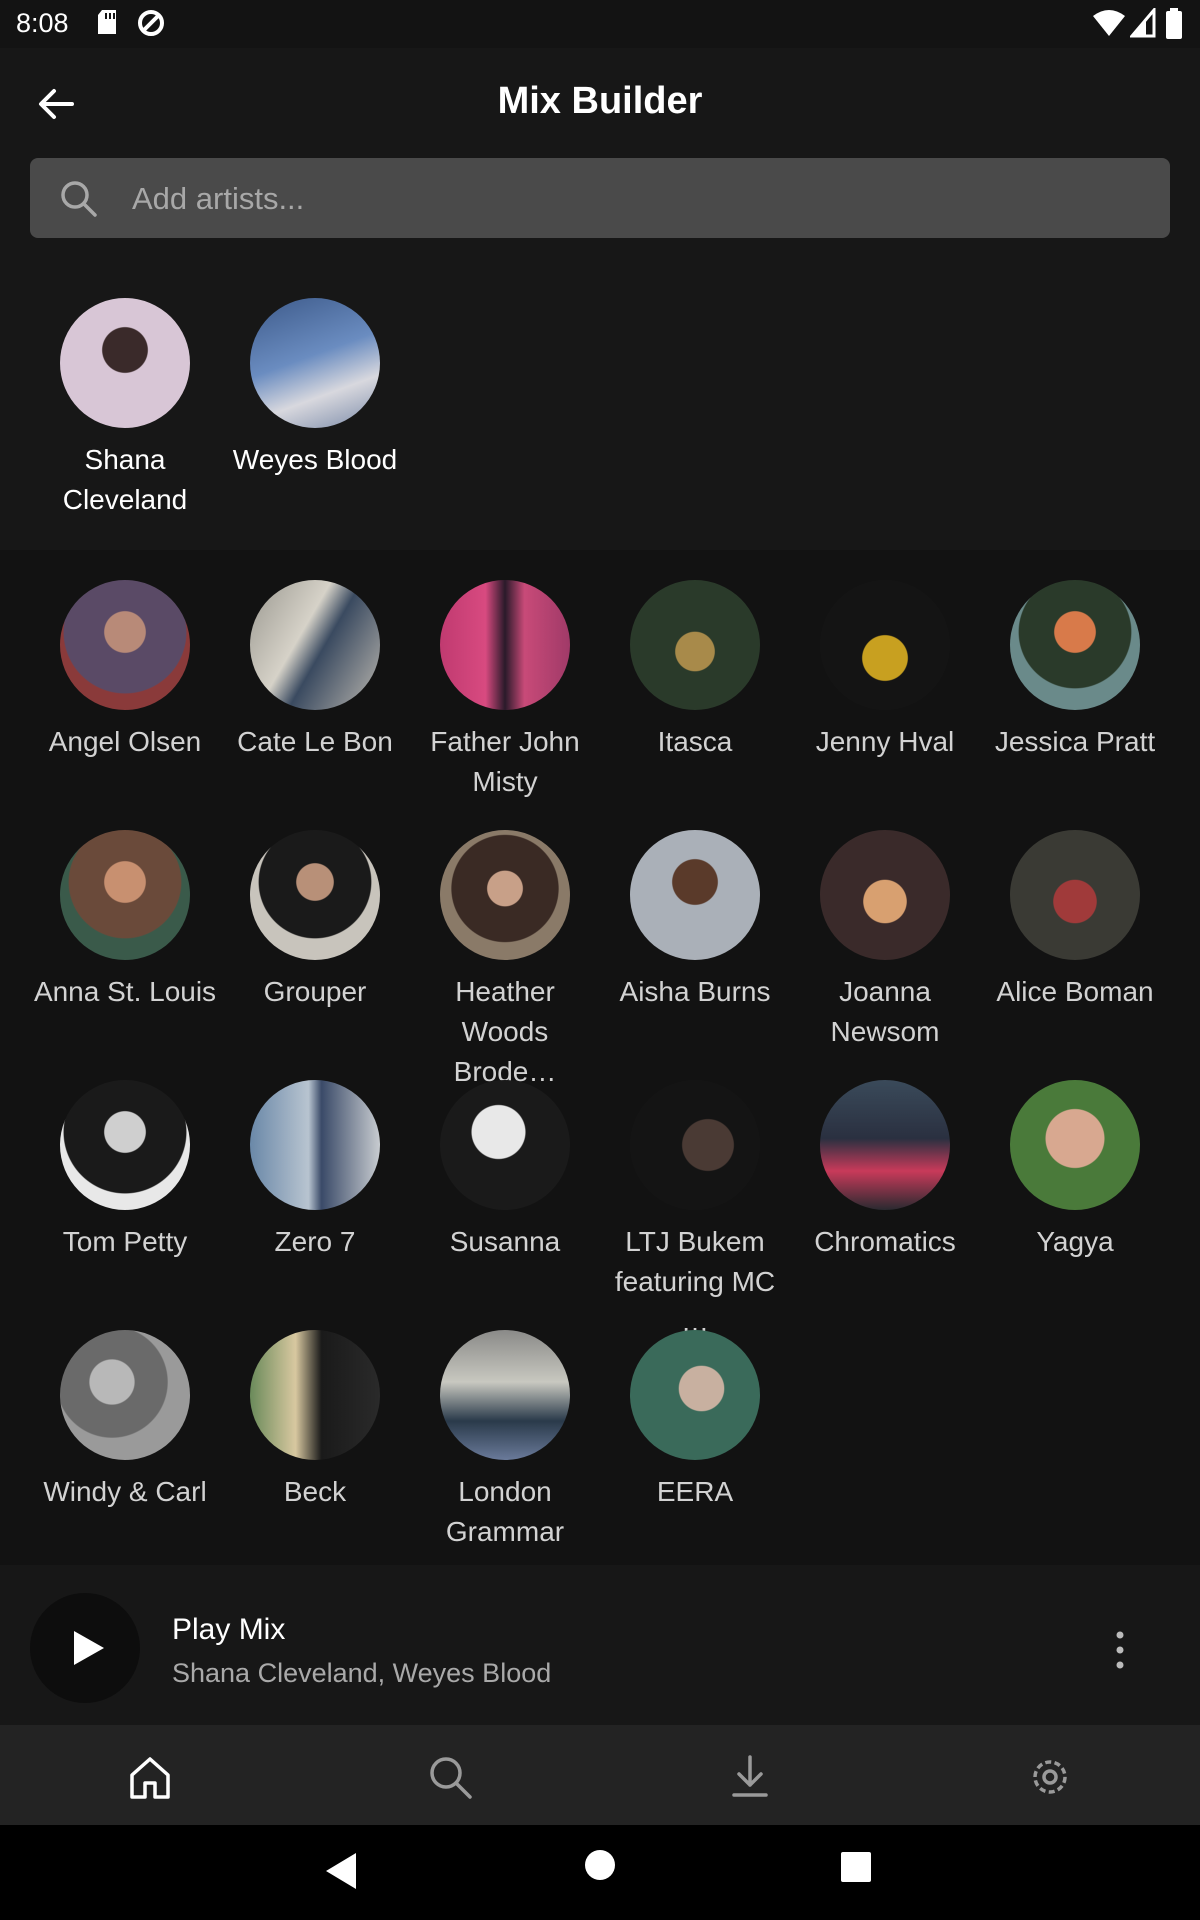 Image resolution: width=1200 pixels, height=1920 pixels. What do you see at coordinates (885, 741) in the screenshot?
I see `artist-name: Jenny Hval` at bounding box center [885, 741].